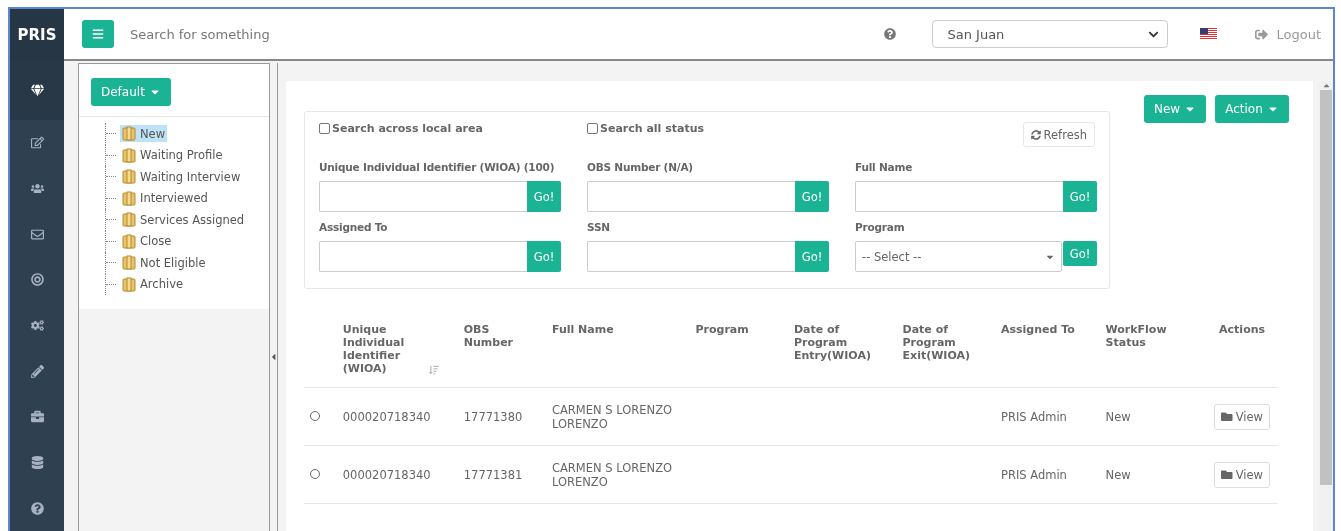 This screenshot has width=1341, height=531. What do you see at coordinates (273, 357) in the screenshot?
I see `collapse-icon` at bounding box center [273, 357].